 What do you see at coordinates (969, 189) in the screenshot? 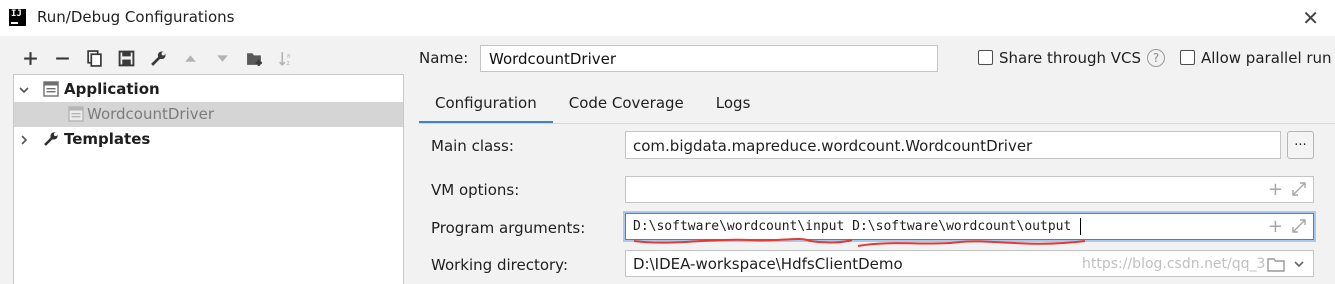
I see `vm-options-field: +` at bounding box center [969, 189].